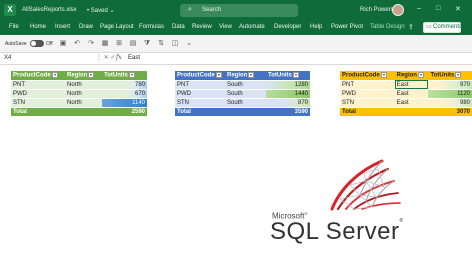 The image size is (472, 255). What do you see at coordinates (14, 27) in the screenshot?
I see `tab-file: File` at bounding box center [14, 27].